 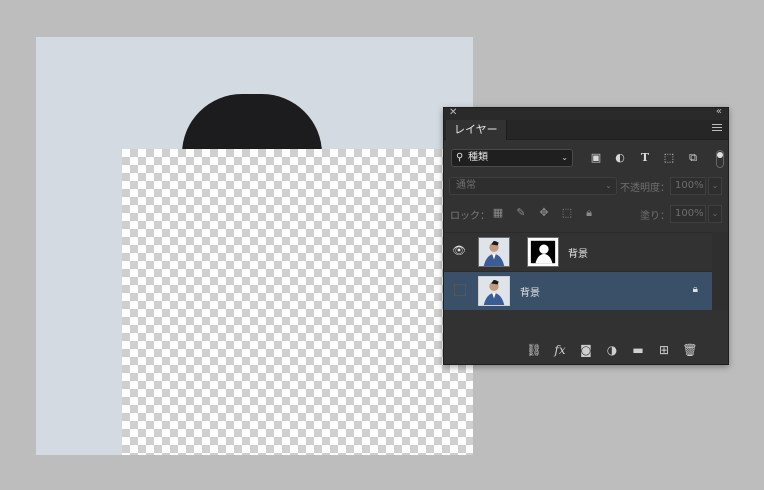 I want to click on panel-tabbar: レイヤー, so click(x=586, y=130).